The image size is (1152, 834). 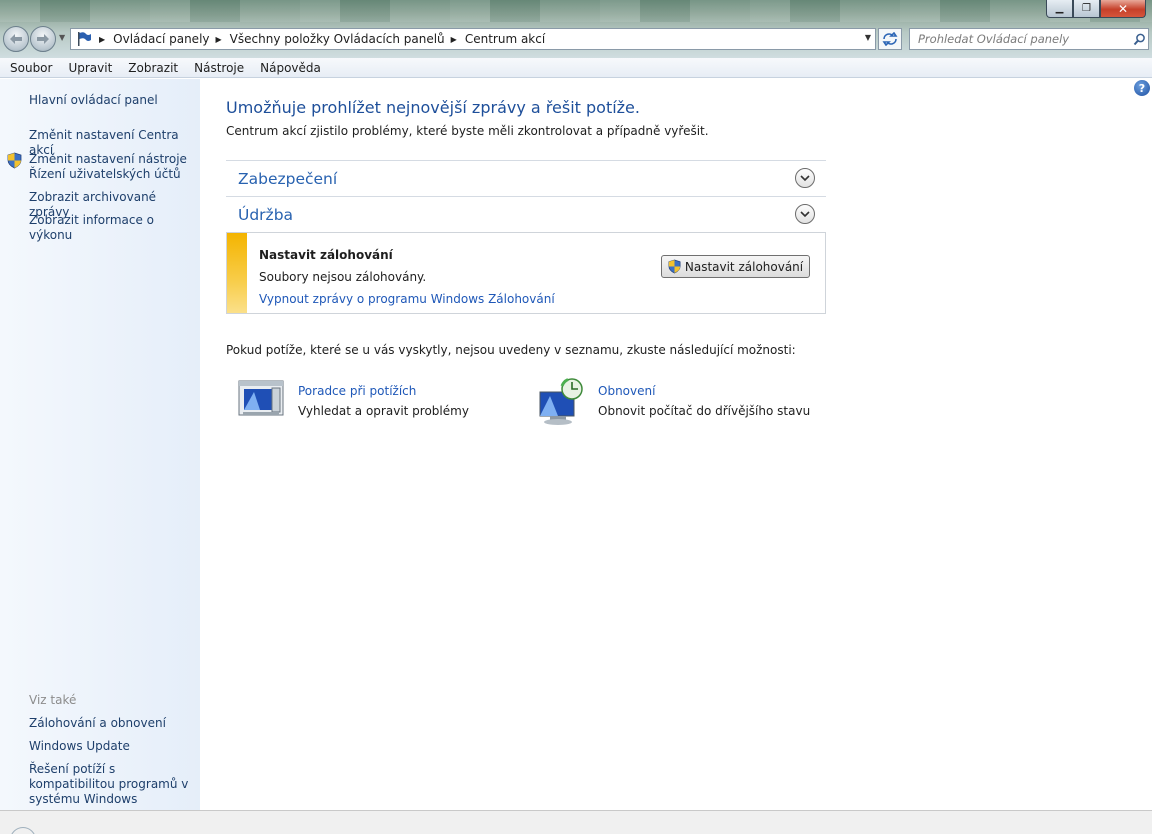 I want to click on message-title: Nastavit zálohování, so click(x=326, y=255).